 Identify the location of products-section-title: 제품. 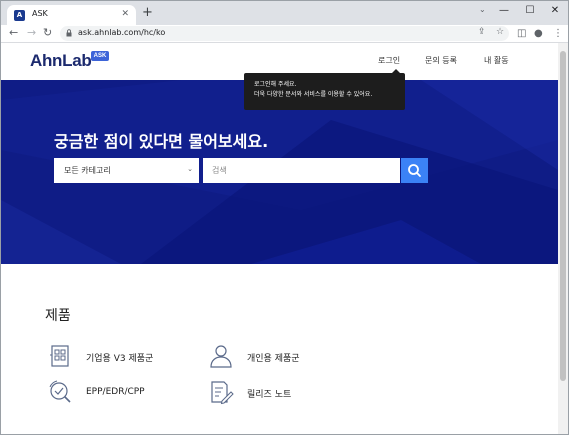
(58, 316).